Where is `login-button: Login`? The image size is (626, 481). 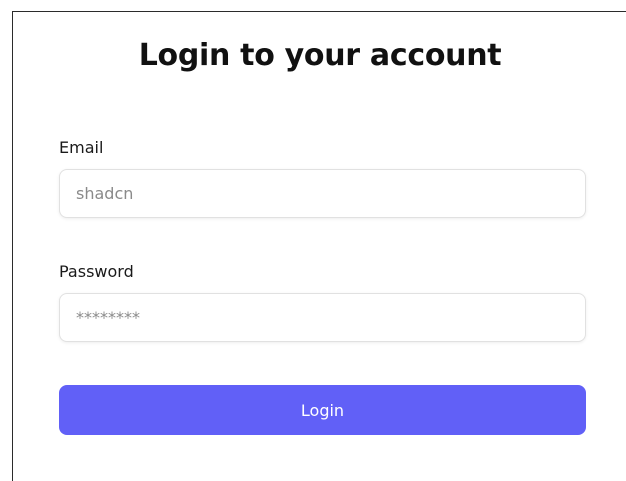
login-button: Login is located at coordinates (322, 410).